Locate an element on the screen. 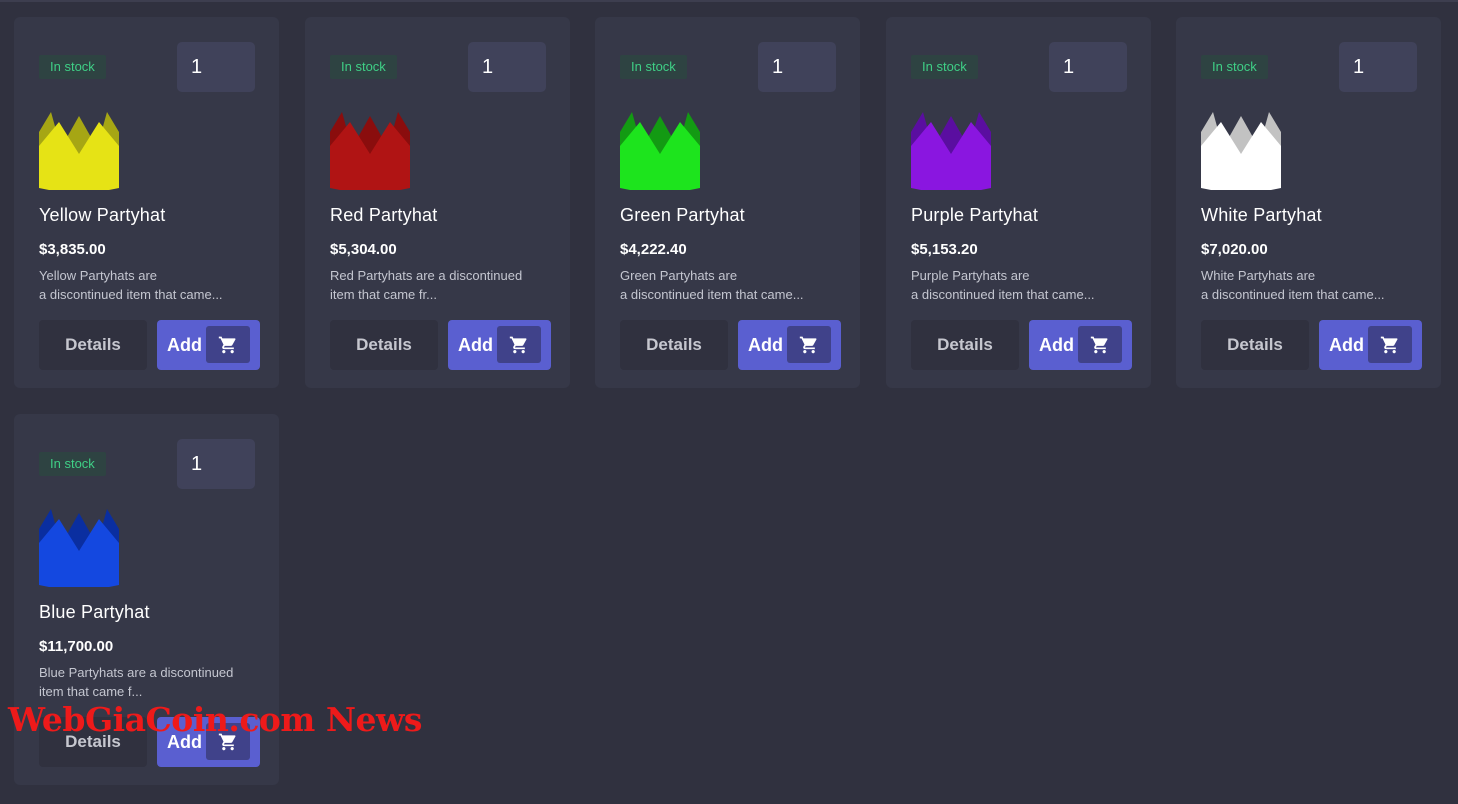 This screenshot has height=804, width=1458. product-price: $11,700.00 is located at coordinates (76, 646).